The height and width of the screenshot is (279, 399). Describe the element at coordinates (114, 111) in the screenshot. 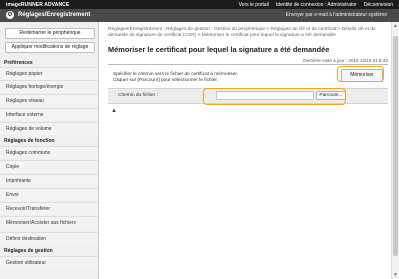

I see `back-to-top-icon: ▲` at that location.